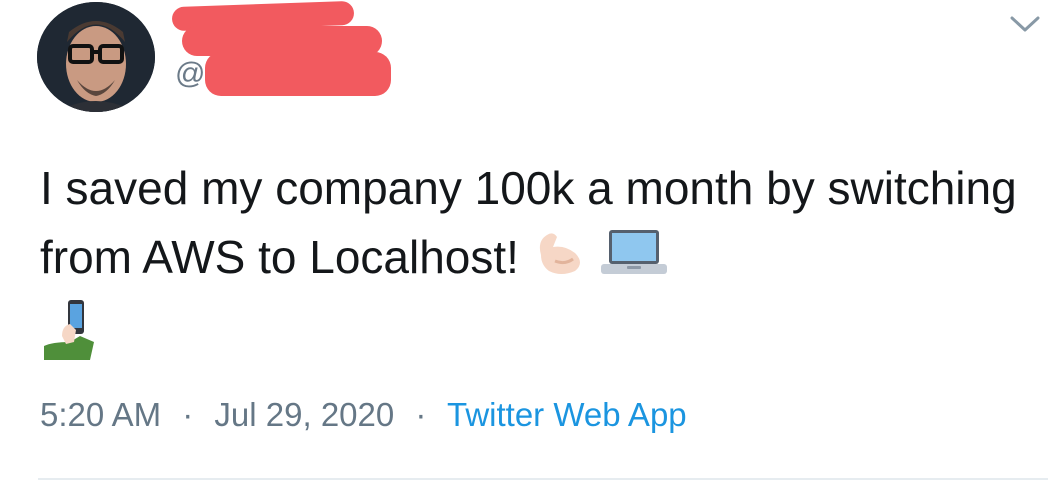  I want to click on tweet-source-link: Twitter Web App, so click(567, 414).